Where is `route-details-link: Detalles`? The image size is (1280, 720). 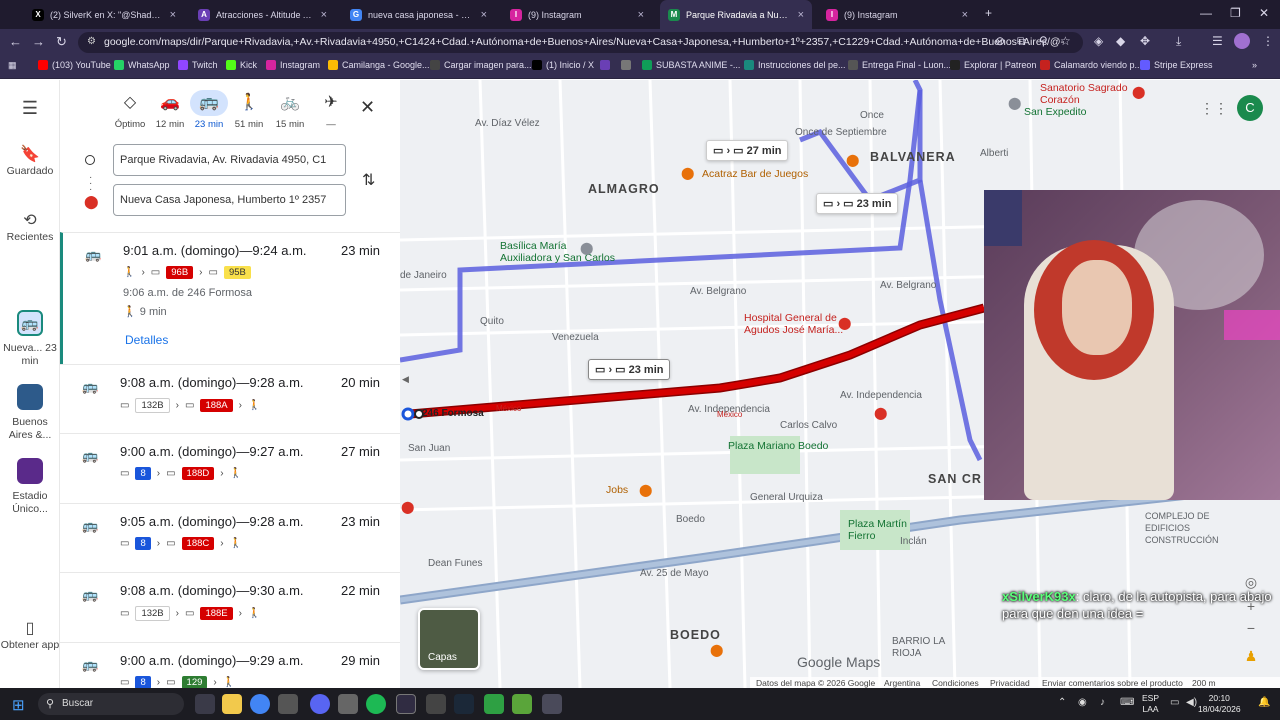
route-details-link: Detalles is located at coordinates (146, 340).